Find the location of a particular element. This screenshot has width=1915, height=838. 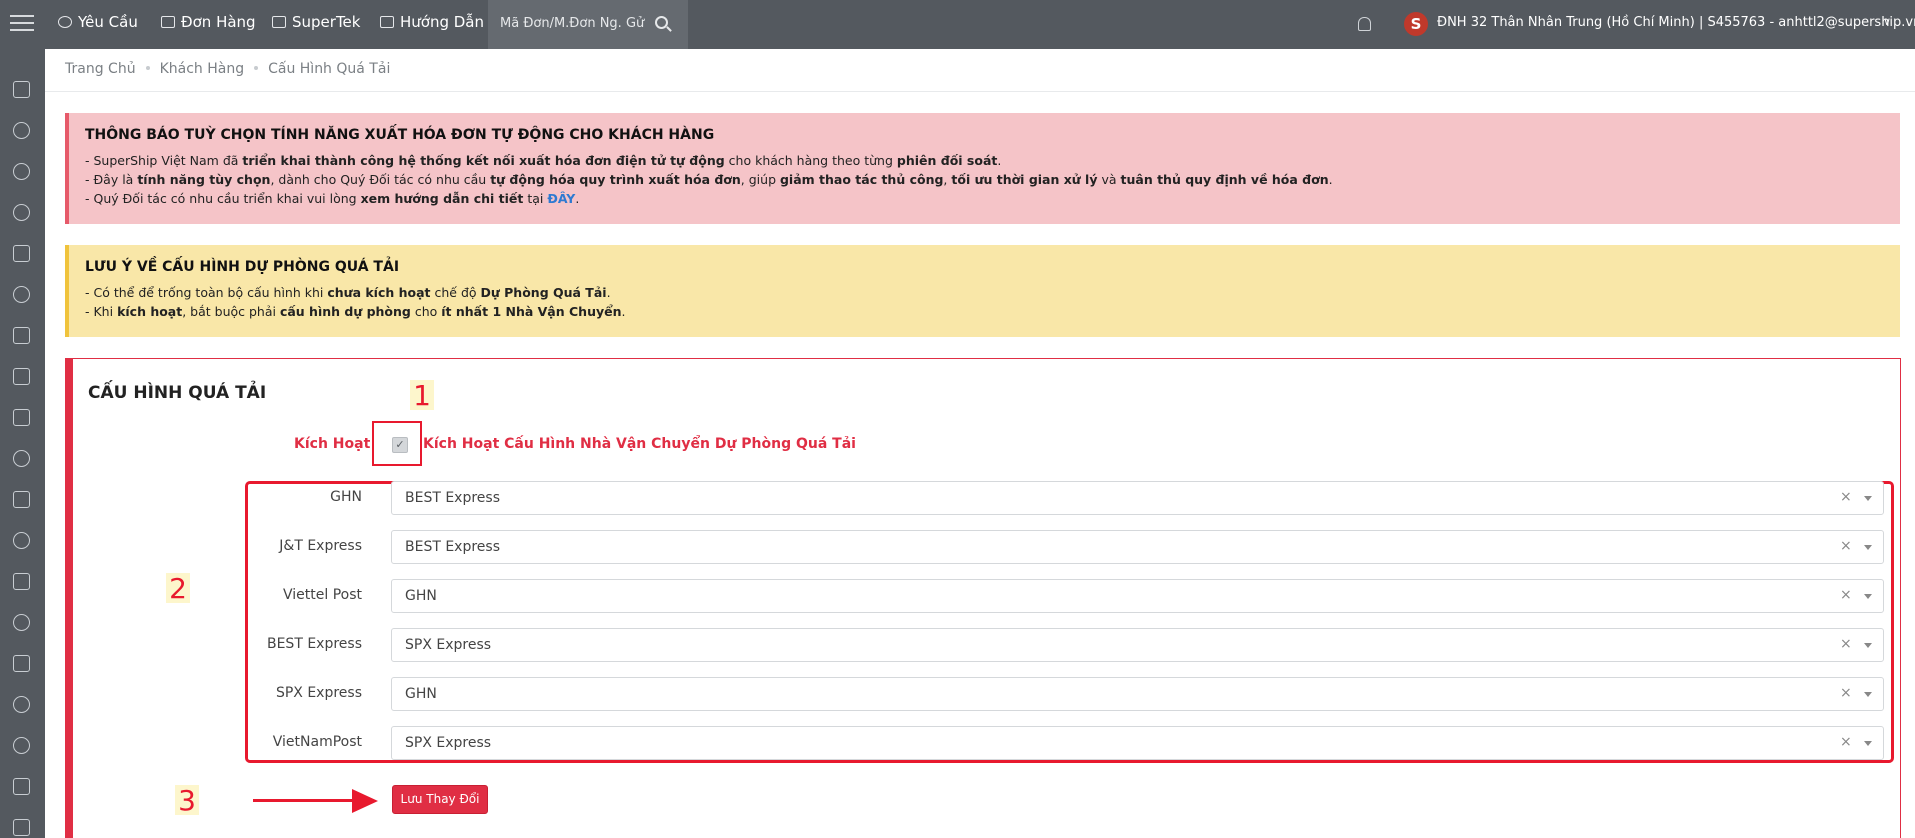

fire-icon is located at coordinates (21, 622).